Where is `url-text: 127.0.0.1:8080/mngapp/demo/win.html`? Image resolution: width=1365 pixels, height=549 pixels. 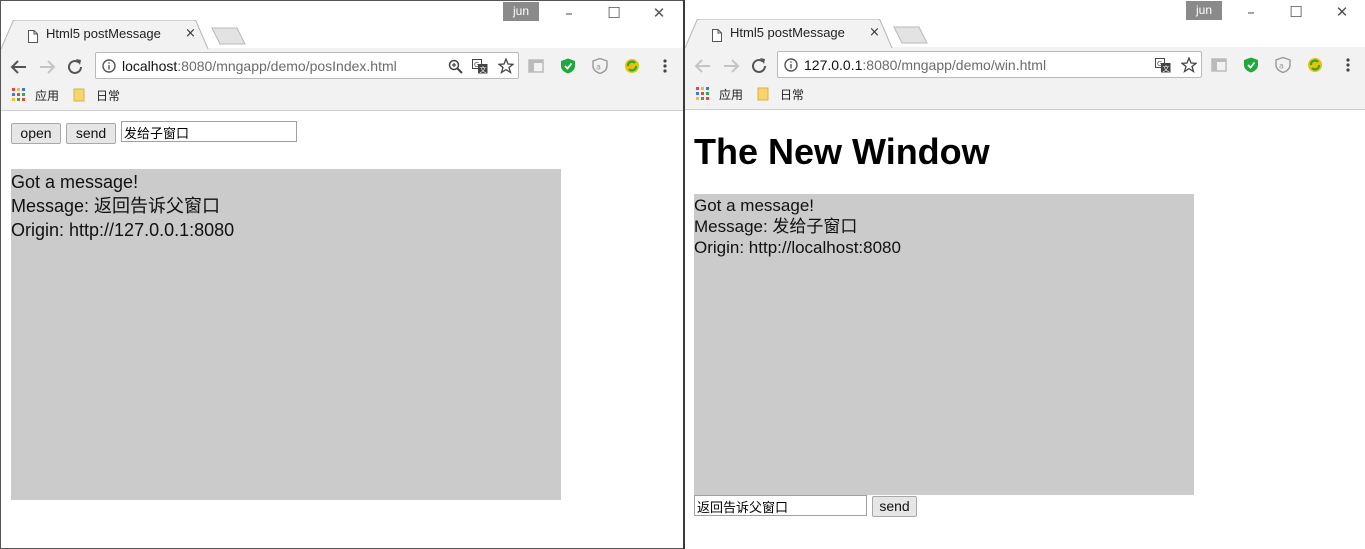 url-text: 127.0.0.1:8080/mngapp/demo/win.html is located at coordinates (925, 65).